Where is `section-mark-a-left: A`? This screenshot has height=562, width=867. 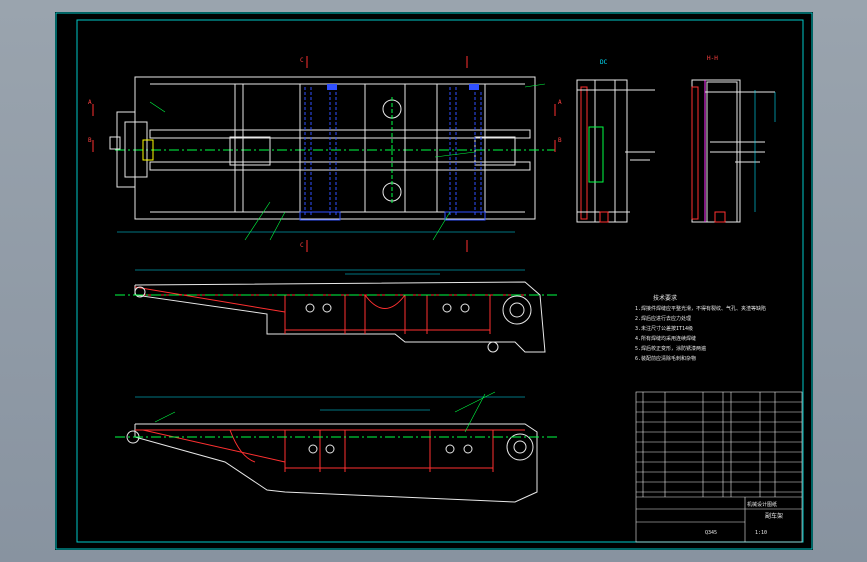 section-mark-a-left: A is located at coordinates (90, 102).